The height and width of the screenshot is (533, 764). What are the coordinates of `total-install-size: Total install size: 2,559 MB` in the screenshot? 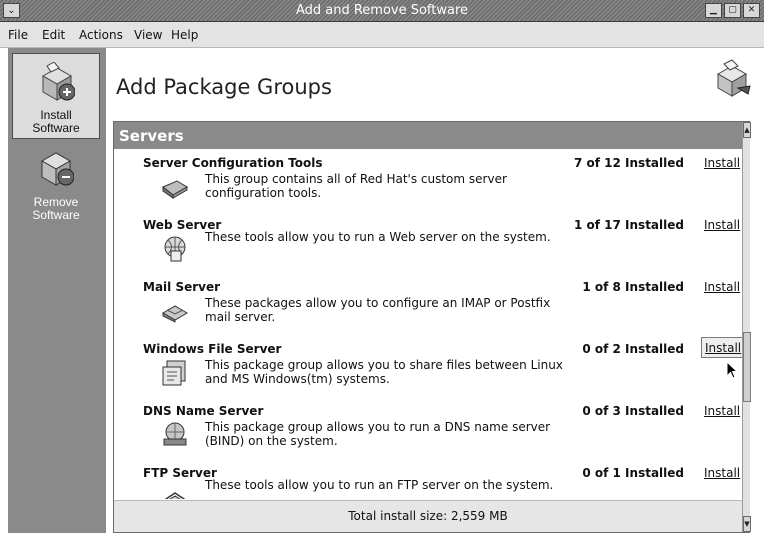 It's located at (428, 516).